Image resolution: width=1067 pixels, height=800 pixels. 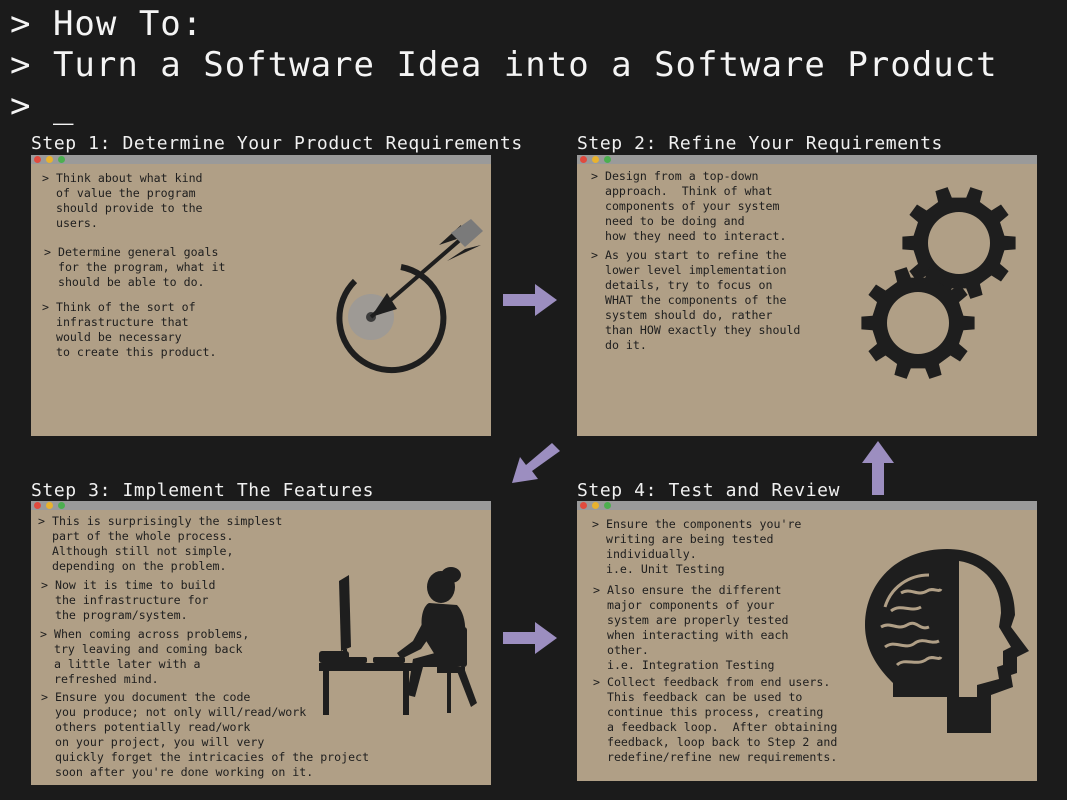 What do you see at coordinates (530, 638) in the screenshot?
I see `arrow-step3-to-step4-icon` at bounding box center [530, 638].